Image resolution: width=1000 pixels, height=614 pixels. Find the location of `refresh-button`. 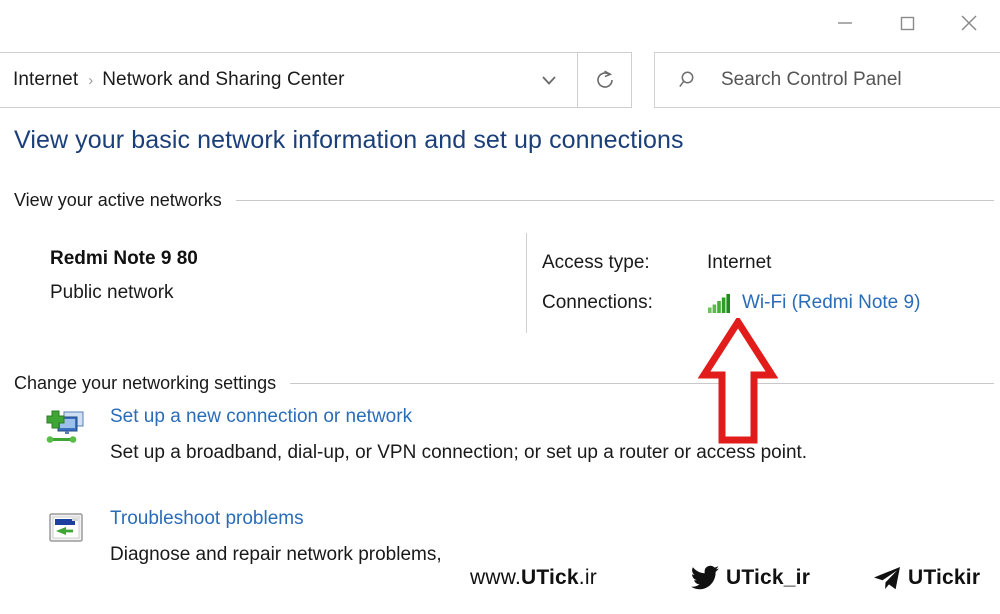

refresh-button is located at coordinates (605, 80).